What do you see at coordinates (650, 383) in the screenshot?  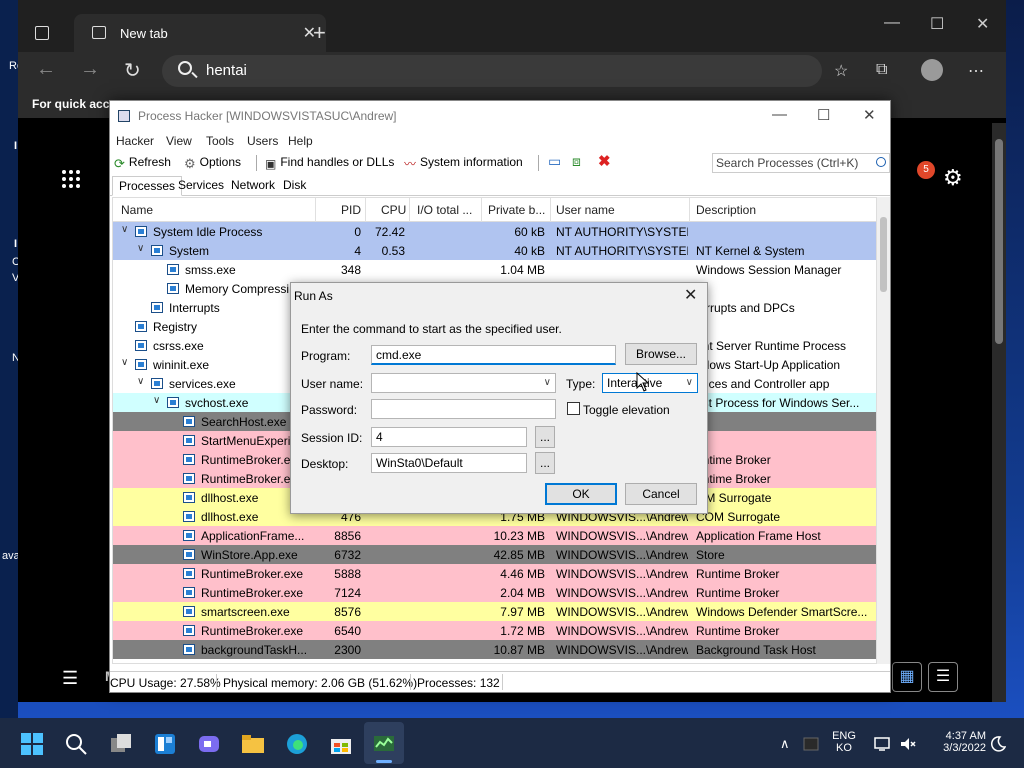 I see `type-combo: Interactive ∨` at bounding box center [650, 383].